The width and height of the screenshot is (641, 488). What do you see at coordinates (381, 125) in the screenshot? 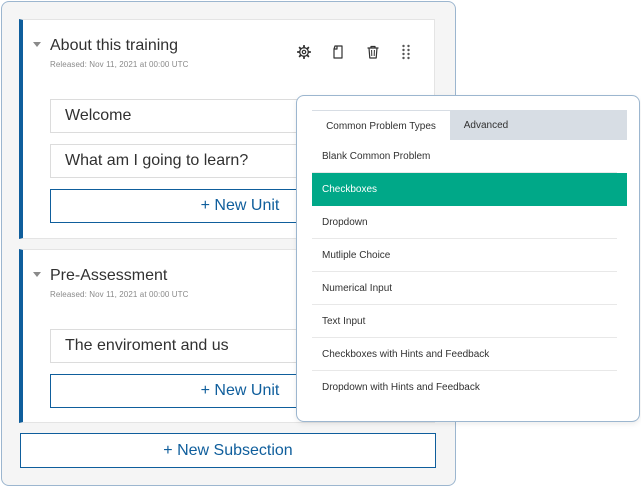
I see `tab-common-problem-types: Common Problem Types` at bounding box center [381, 125].